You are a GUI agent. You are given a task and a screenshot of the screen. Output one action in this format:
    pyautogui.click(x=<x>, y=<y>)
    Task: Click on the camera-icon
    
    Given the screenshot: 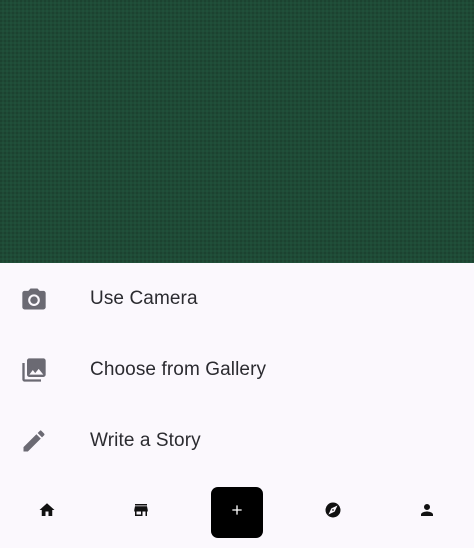 What is the action you would take?
    pyautogui.click(x=34, y=299)
    